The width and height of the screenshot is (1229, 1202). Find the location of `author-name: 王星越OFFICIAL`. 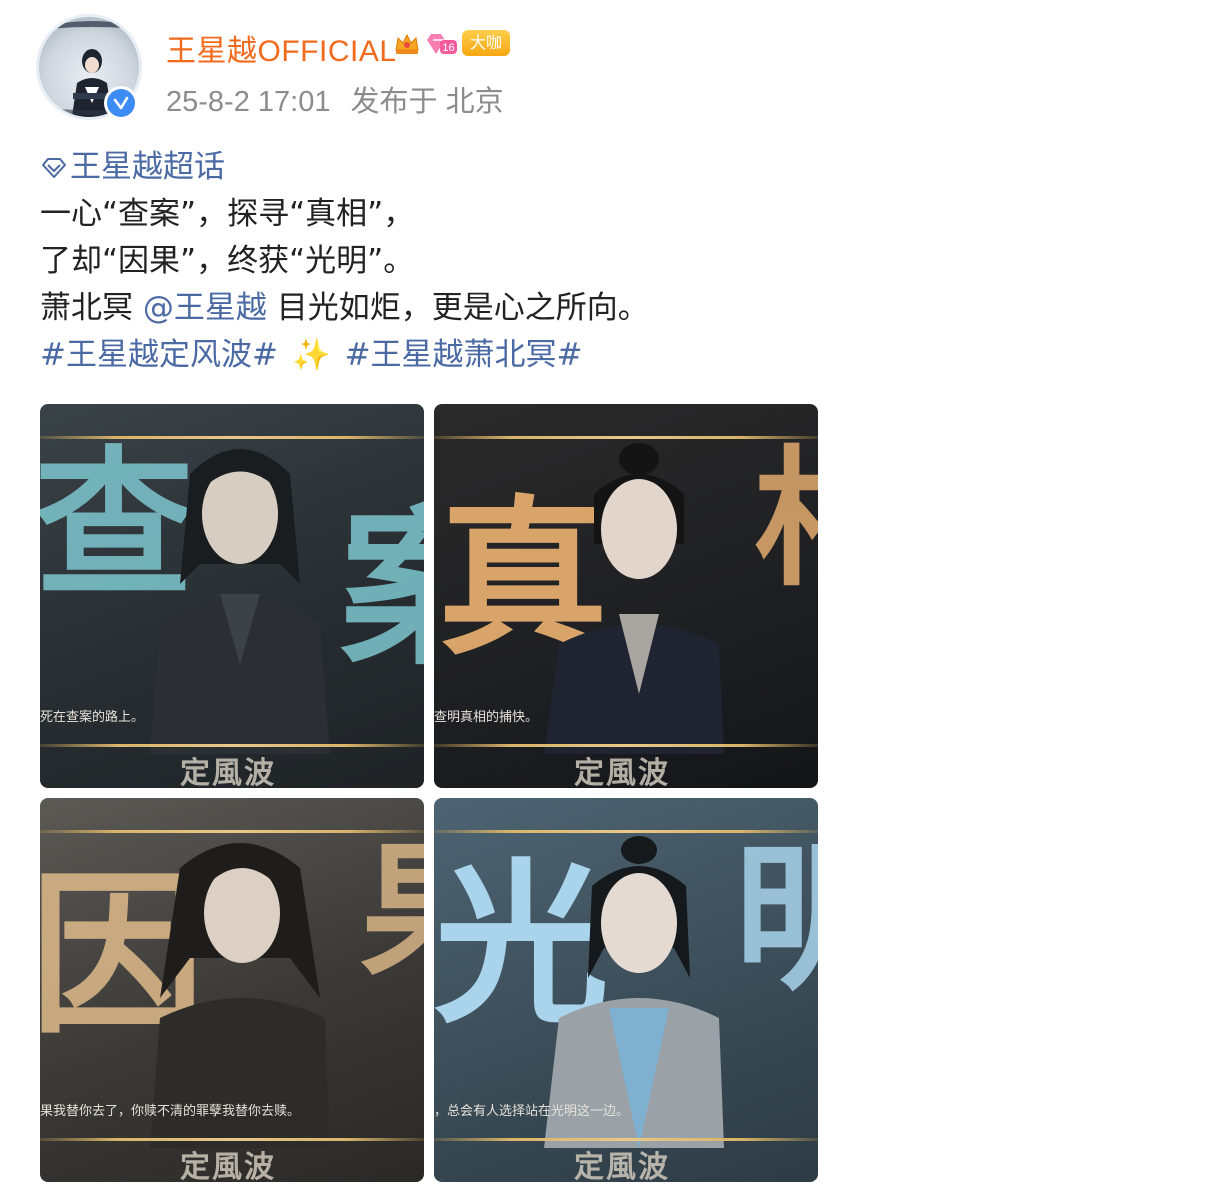

author-name: 王星越OFFICIAL is located at coordinates (281, 48).